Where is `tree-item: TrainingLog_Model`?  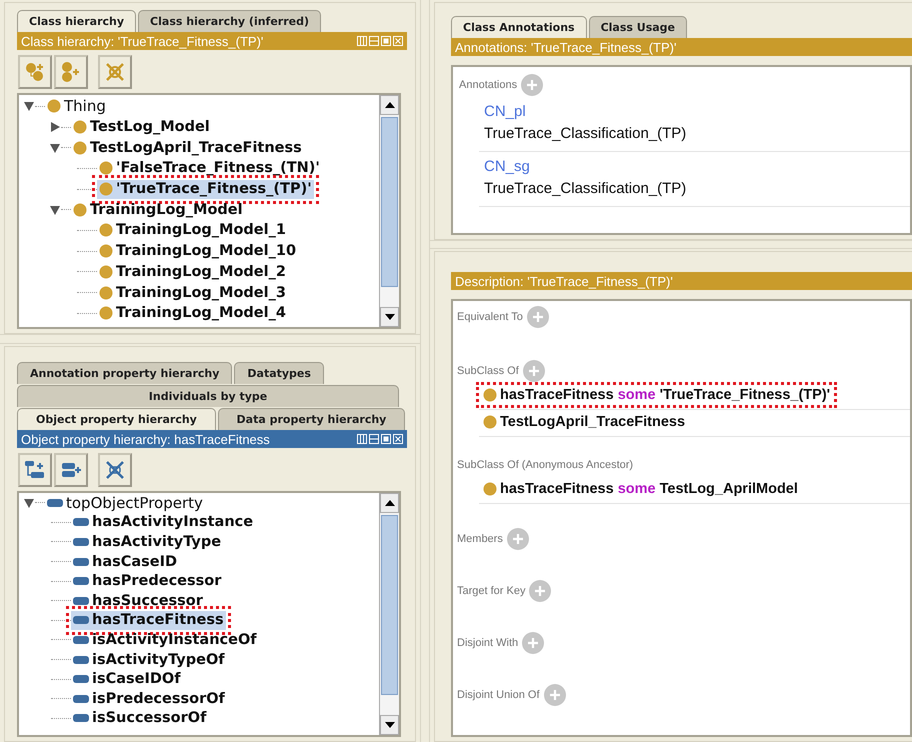
tree-item: TrainingLog_Model is located at coordinates (158, 210).